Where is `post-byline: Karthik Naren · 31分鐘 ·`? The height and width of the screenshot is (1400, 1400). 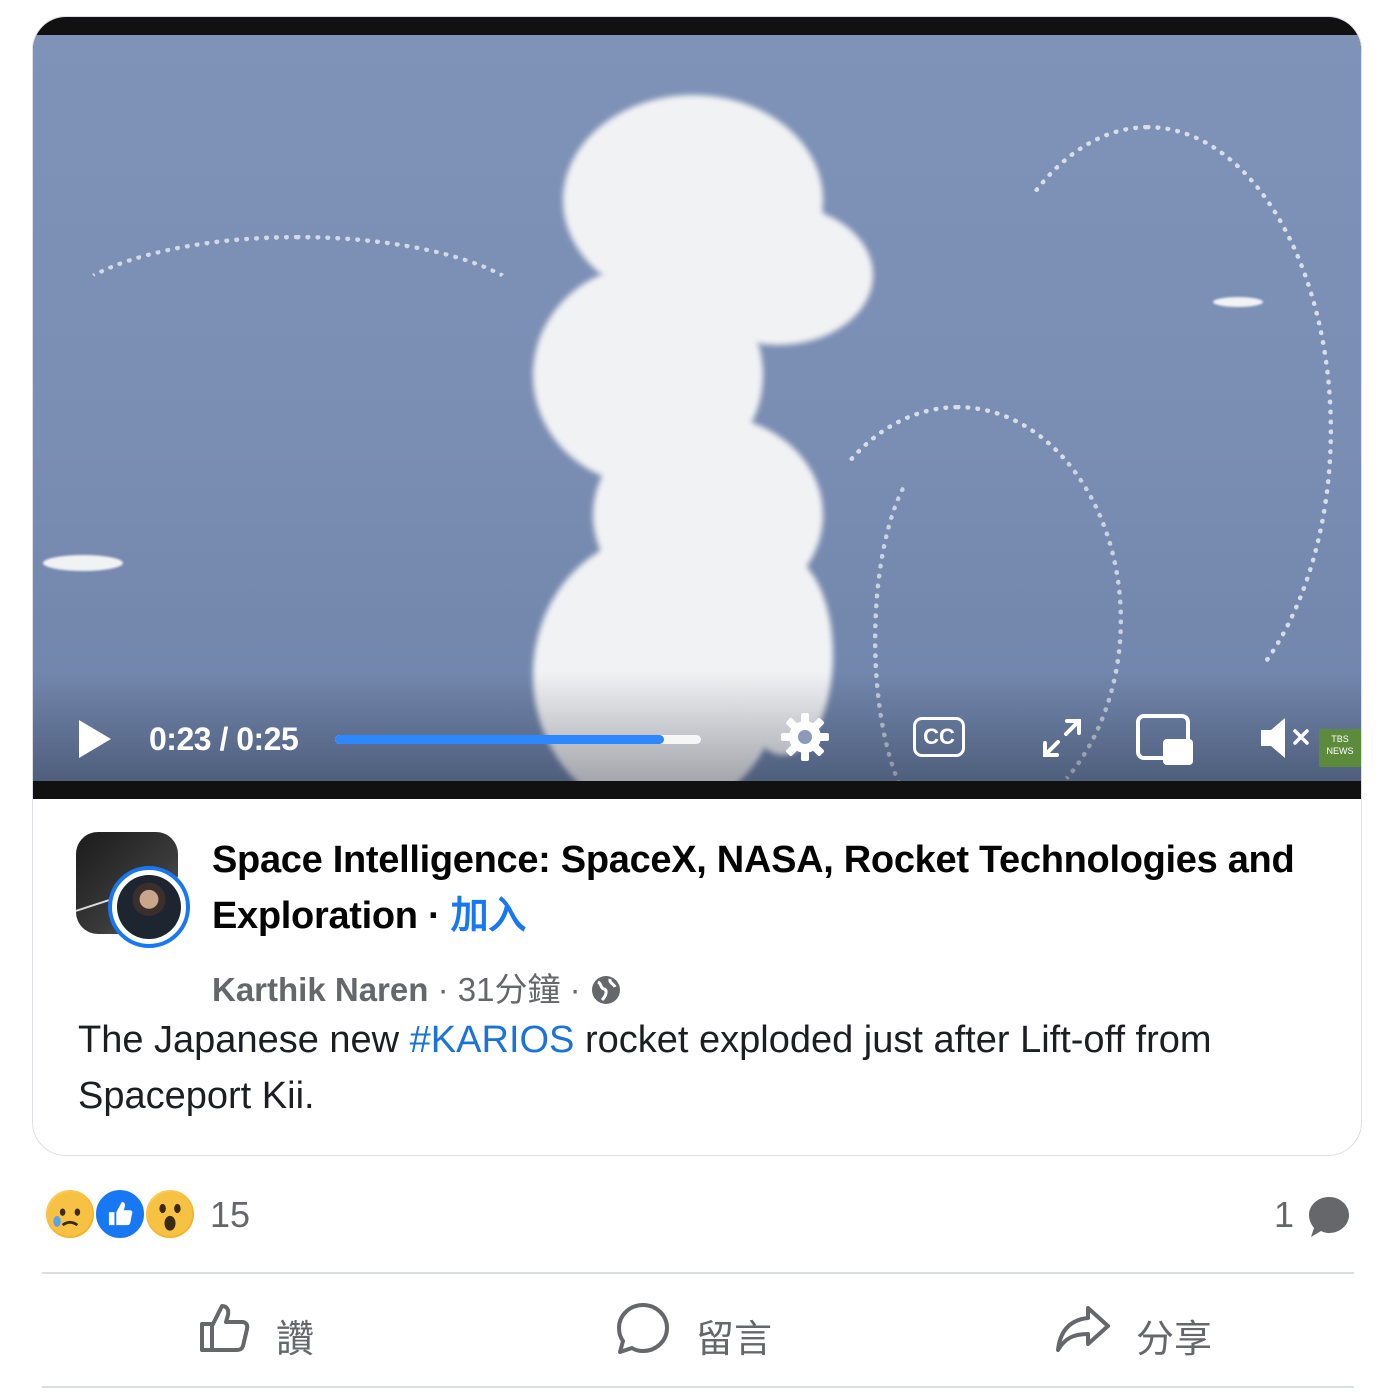 post-byline: Karthik Naren · 31分鐘 · is located at coordinates (417, 990).